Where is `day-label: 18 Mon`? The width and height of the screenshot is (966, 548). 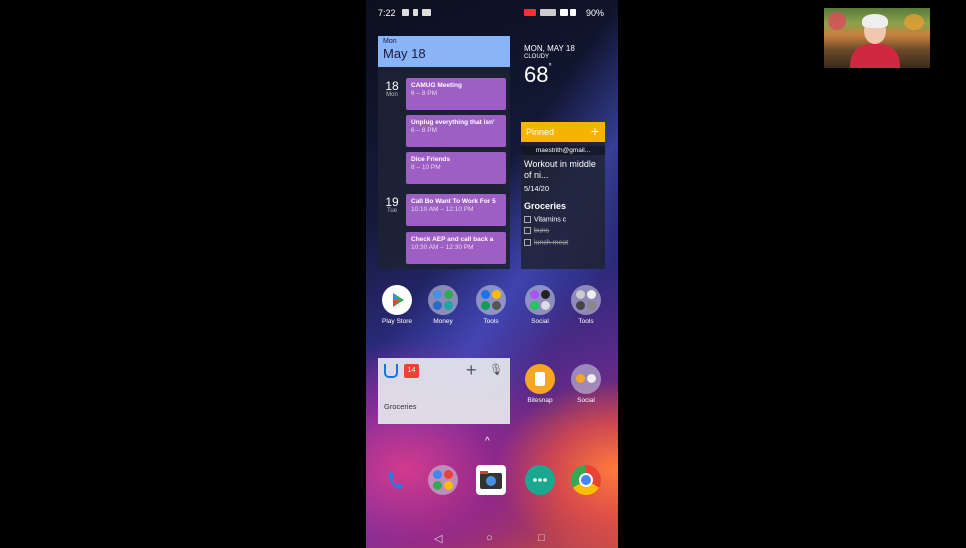 day-label: 18 Mon is located at coordinates (392, 89).